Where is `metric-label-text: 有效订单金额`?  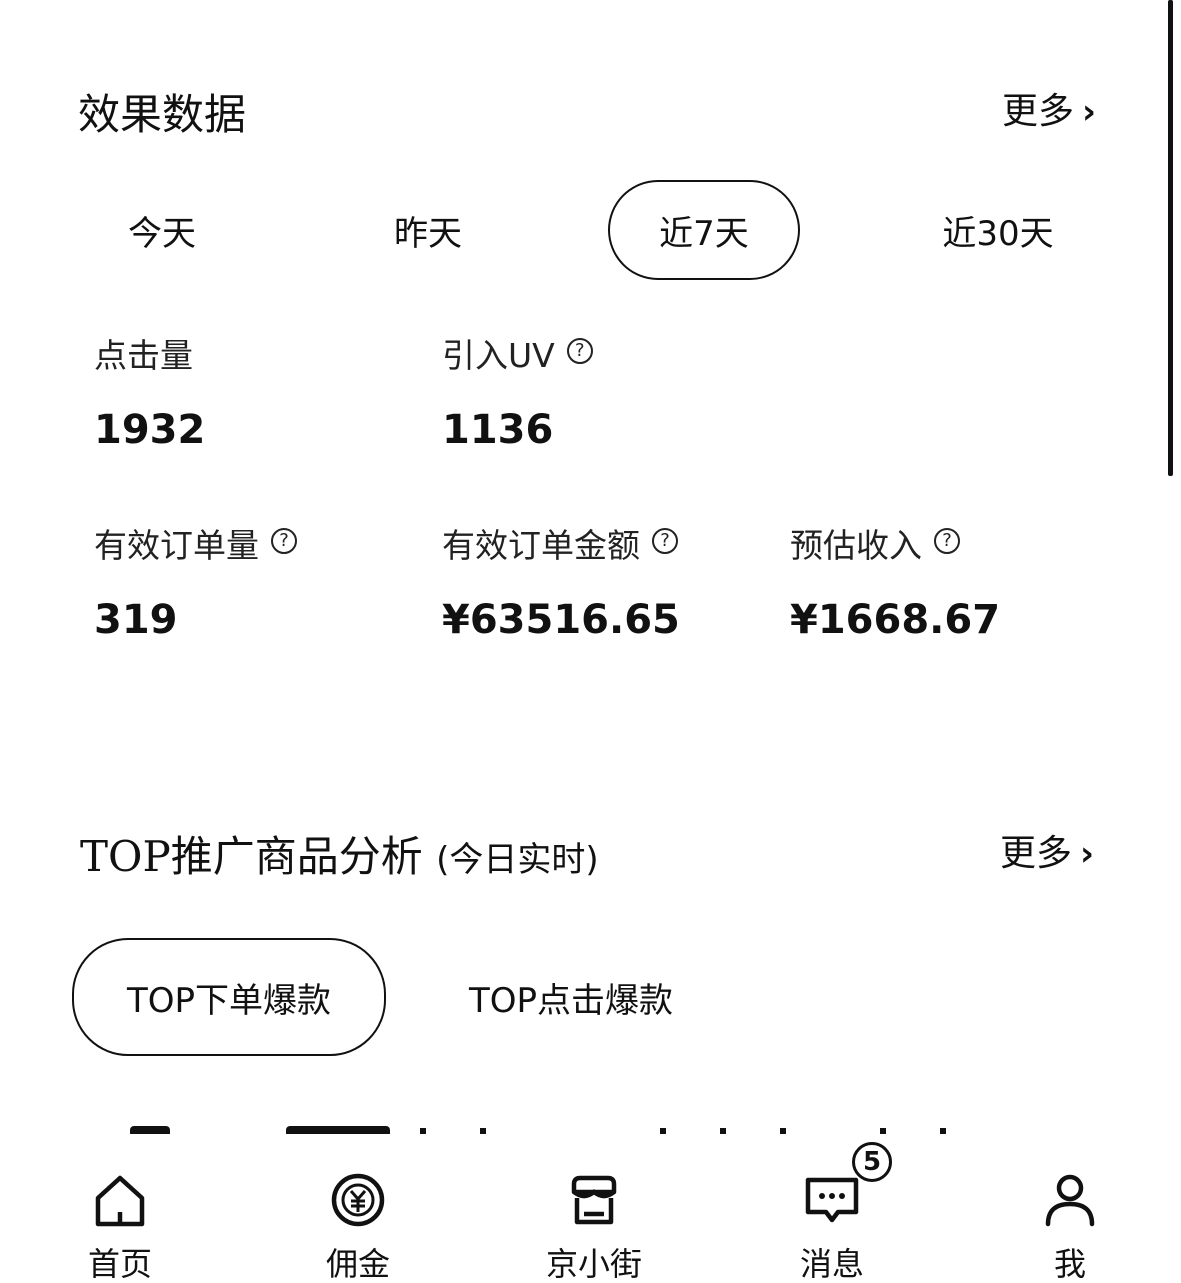 metric-label-text: 有效订单金额 is located at coordinates (541, 545).